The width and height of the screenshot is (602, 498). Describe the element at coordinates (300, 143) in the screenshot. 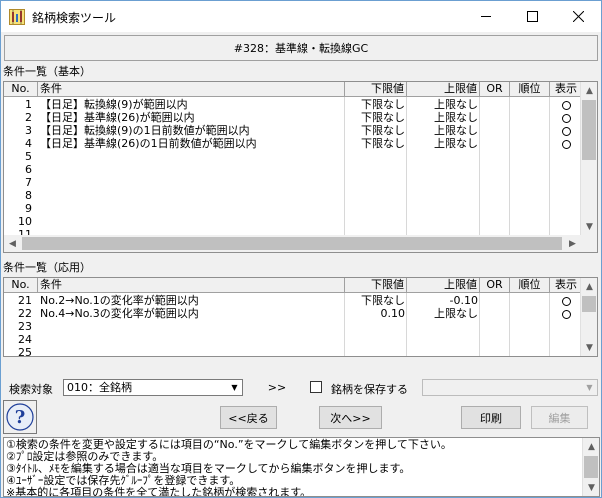

I see `table-row: 4 【日足】基準線(26)の1日前数値が範囲以内 下限なし 上限なし` at that location.